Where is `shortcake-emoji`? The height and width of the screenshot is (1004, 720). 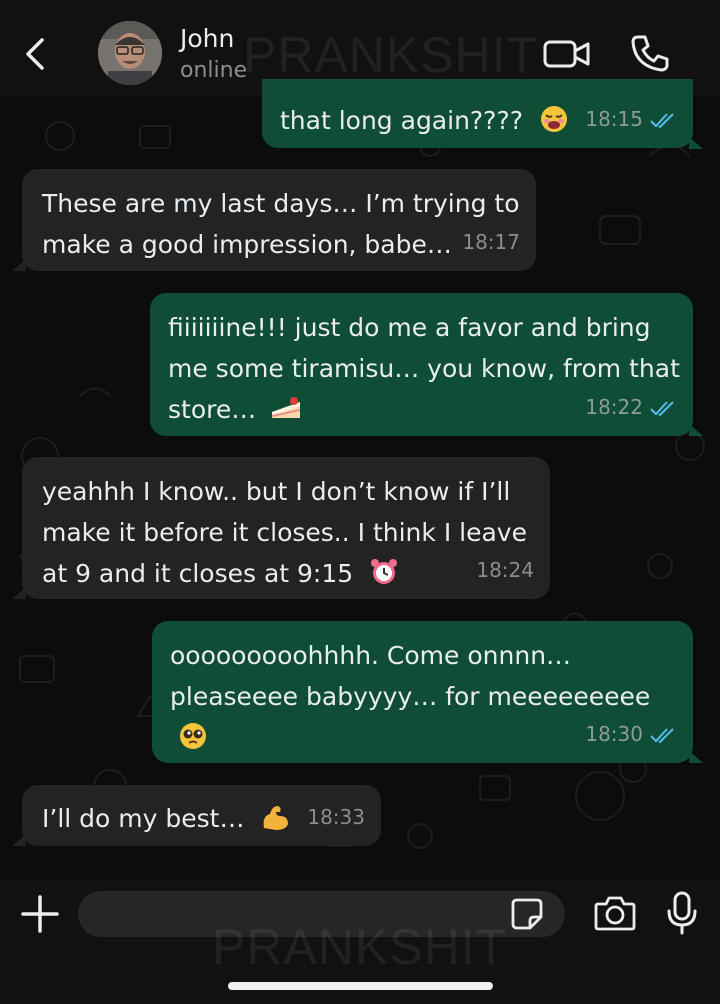
shortcake-emoji is located at coordinates (286, 407).